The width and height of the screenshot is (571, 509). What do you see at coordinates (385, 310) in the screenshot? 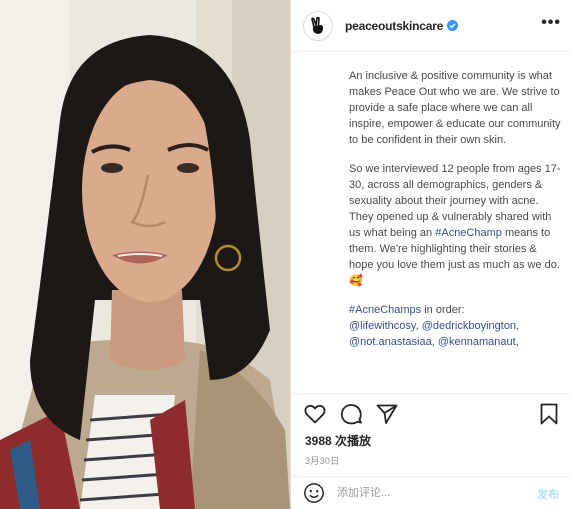
I see `hashtag-link: #AcneChamps` at bounding box center [385, 310].